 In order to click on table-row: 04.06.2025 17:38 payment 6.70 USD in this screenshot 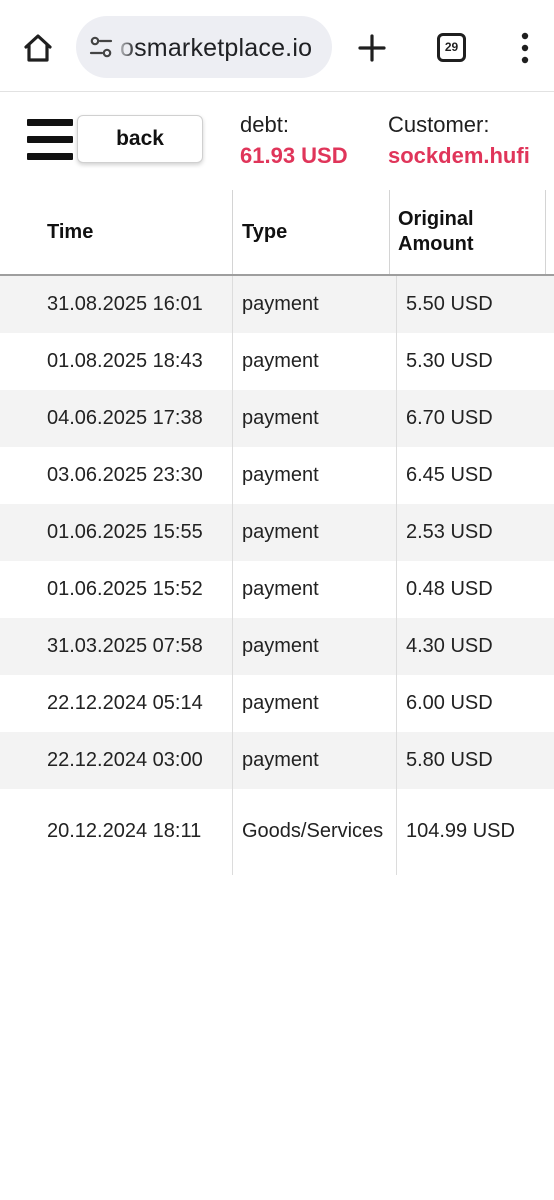, I will do `click(277, 418)`.